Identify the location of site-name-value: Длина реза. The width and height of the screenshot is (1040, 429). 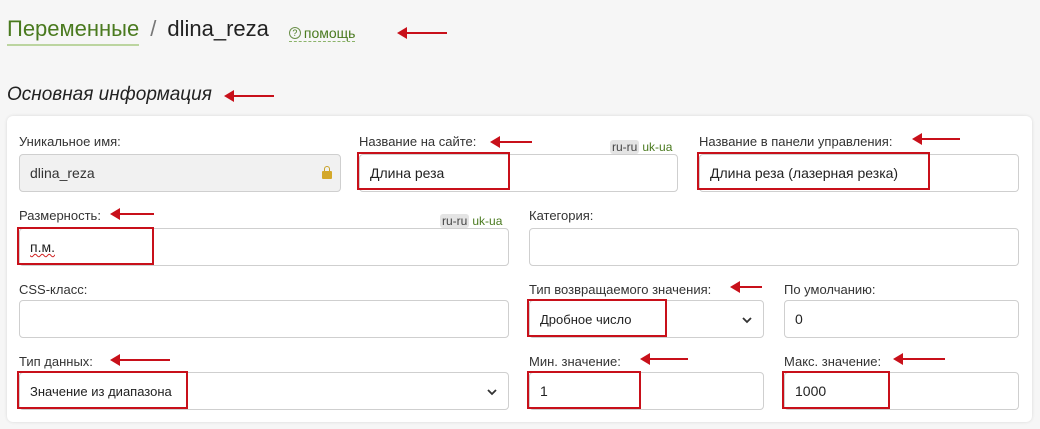
(407, 173).